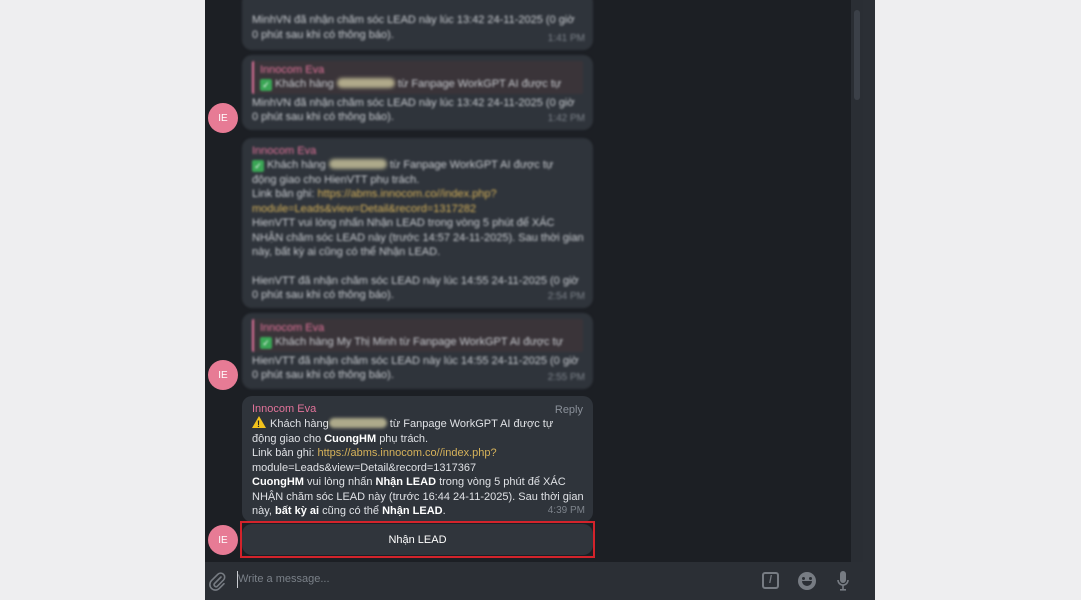 The image size is (1081, 600). Describe the element at coordinates (262, 511) in the screenshot. I see `message-text: này,` at that location.